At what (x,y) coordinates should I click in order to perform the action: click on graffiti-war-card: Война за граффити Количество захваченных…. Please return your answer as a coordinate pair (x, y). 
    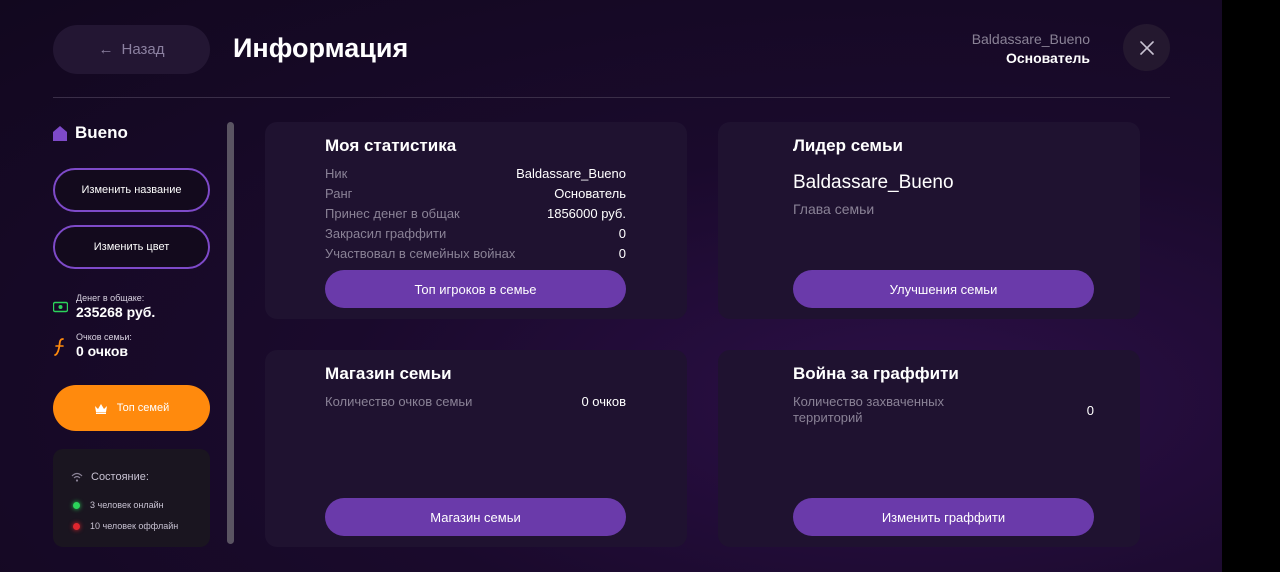
    Looking at the image, I should click on (929, 448).